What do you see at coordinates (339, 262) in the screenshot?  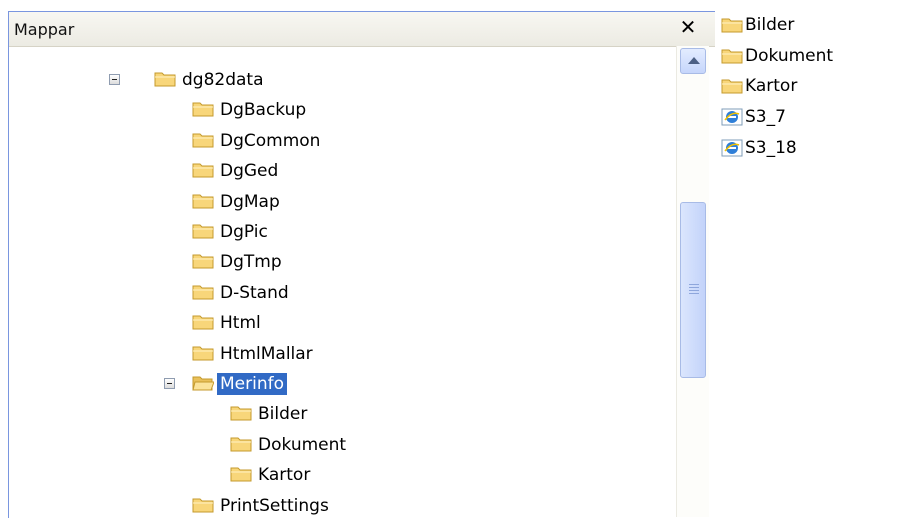 I see `tree-item-dgtmp: DgTmp` at bounding box center [339, 262].